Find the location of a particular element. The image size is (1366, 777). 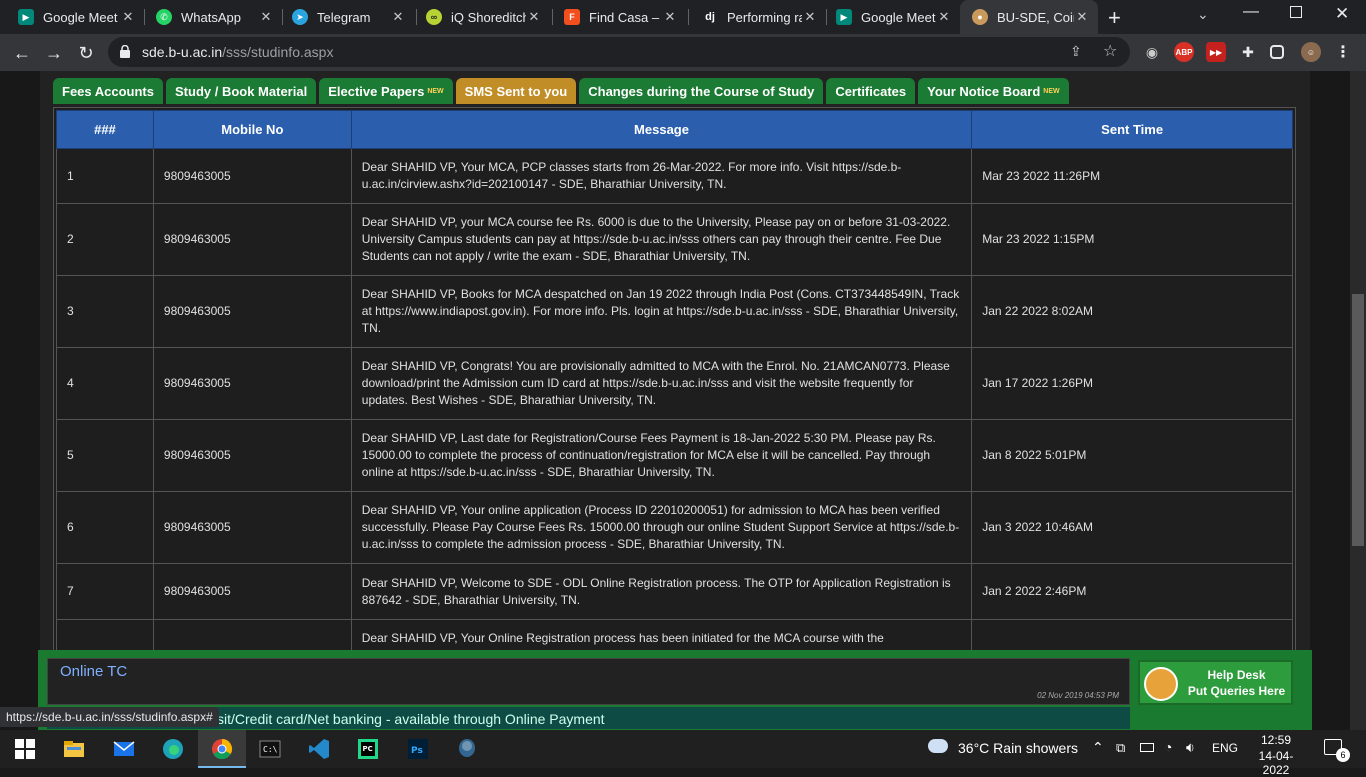

wifi-icon: ◔ is located at coordinates (1168, 747).